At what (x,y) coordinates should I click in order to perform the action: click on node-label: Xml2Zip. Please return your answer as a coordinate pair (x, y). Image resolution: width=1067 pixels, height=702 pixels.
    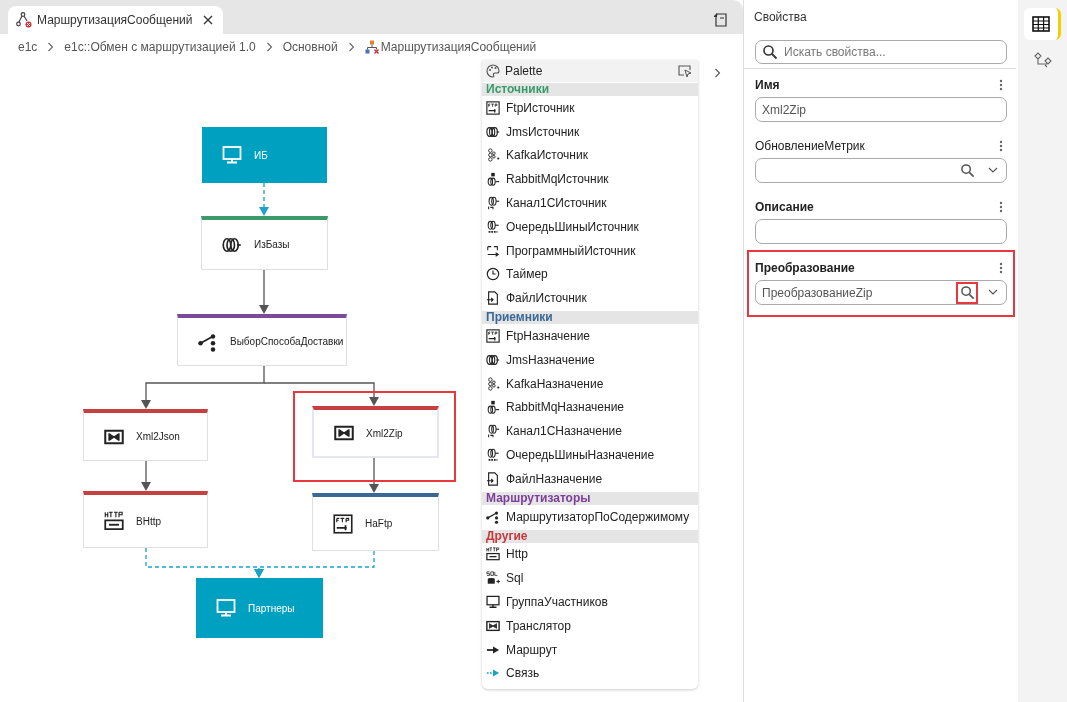
    Looking at the image, I should click on (384, 433).